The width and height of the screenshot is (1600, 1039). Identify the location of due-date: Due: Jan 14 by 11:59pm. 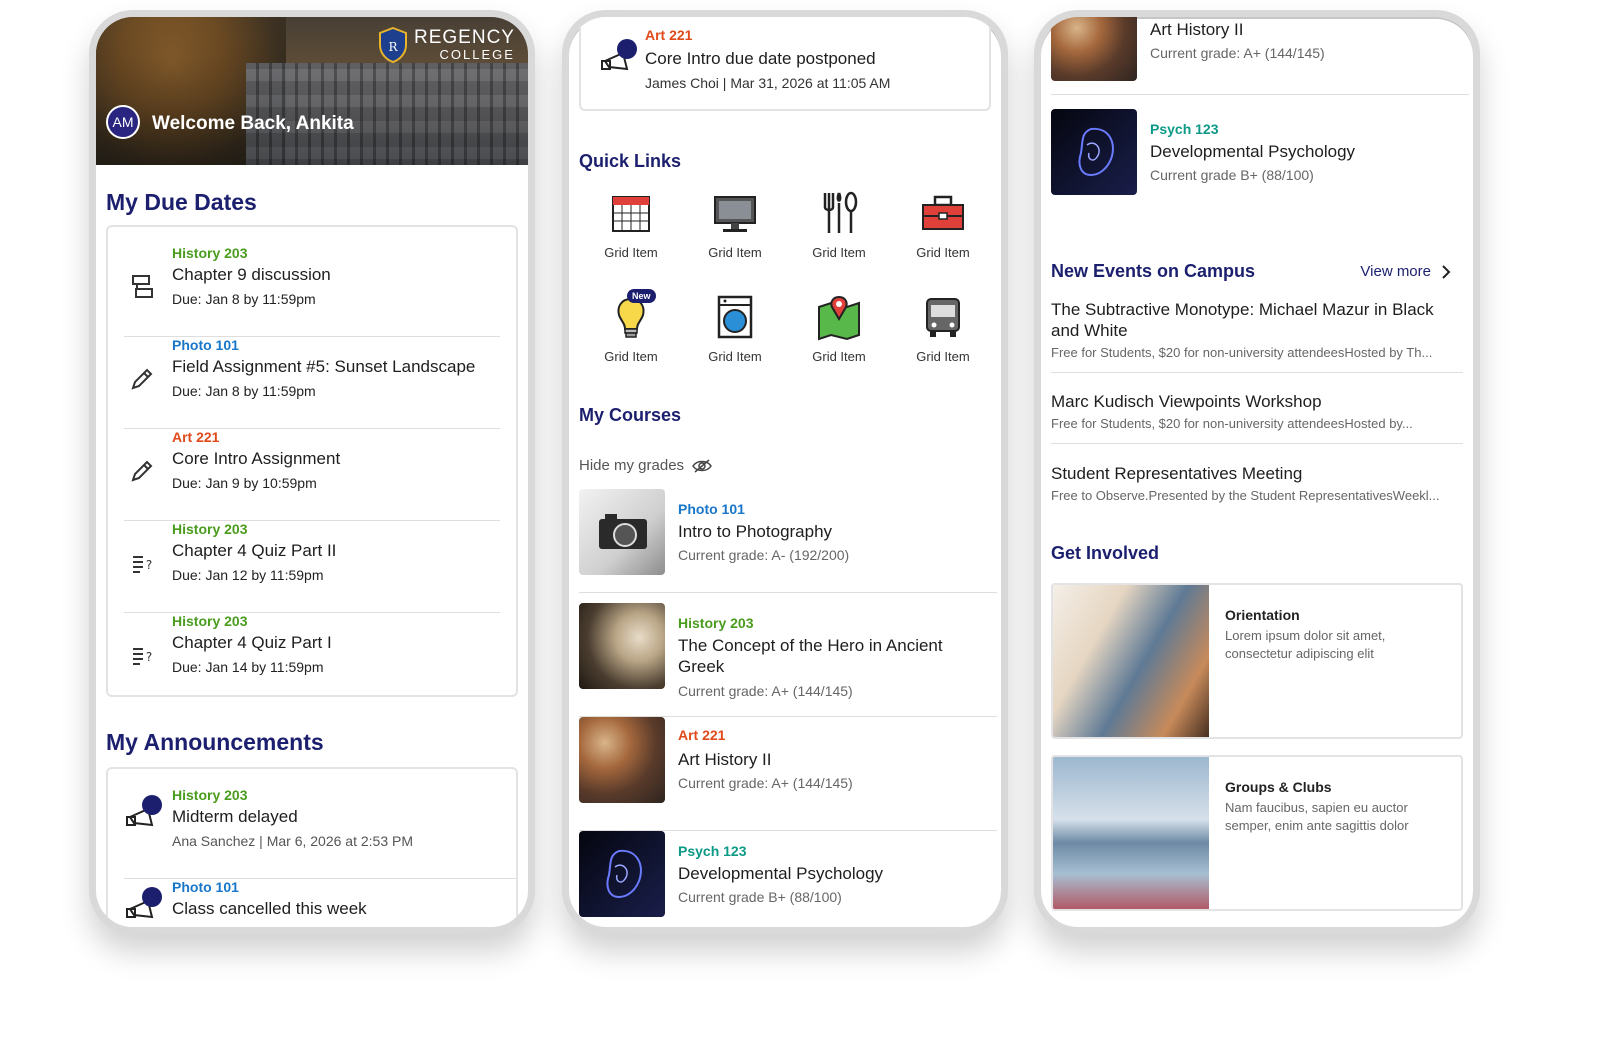
(248, 667).